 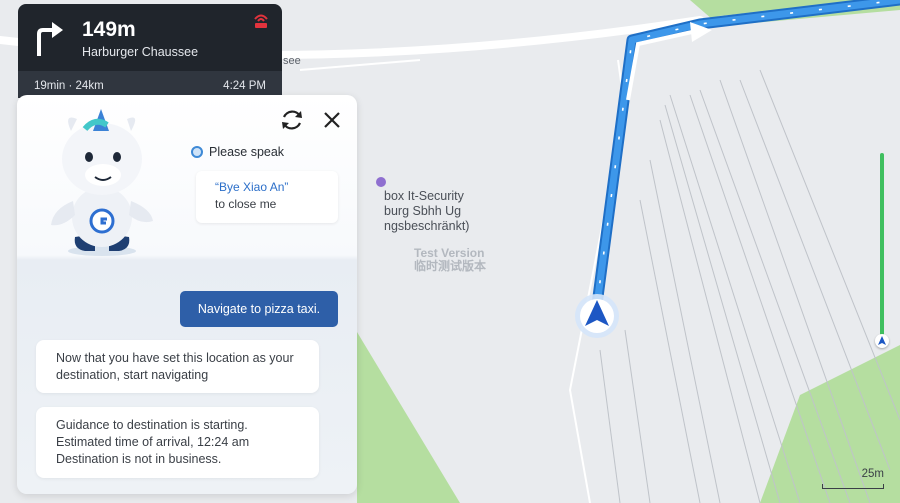 What do you see at coordinates (261, 21) in the screenshot?
I see `gps-signal-off-icon` at bounding box center [261, 21].